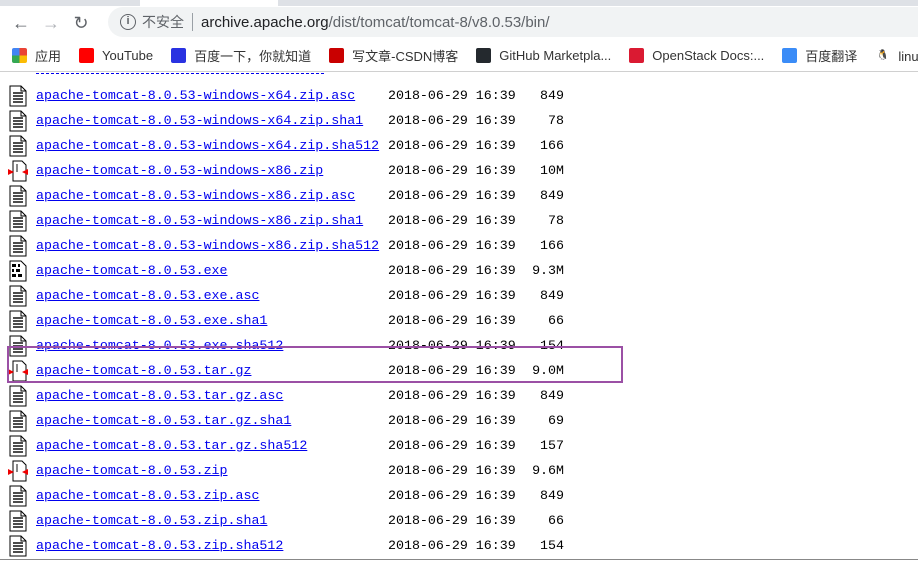 This screenshot has width=918, height=569. What do you see at coordinates (179, 55) in the screenshot?
I see `baidu-paw-icon` at bounding box center [179, 55].